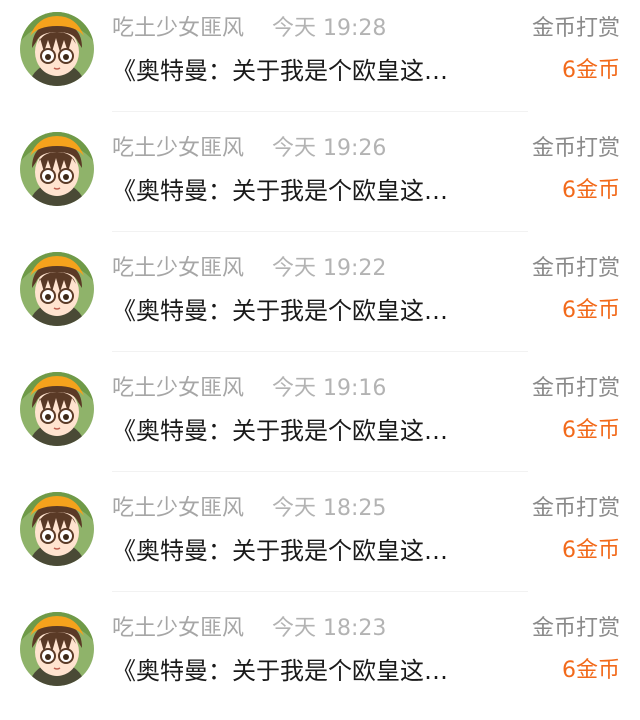 The image size is (640, 720). Describe the element at coordinates (329, 628) in the screenshot. I see `timestamp: 今天 18:23` at that location.